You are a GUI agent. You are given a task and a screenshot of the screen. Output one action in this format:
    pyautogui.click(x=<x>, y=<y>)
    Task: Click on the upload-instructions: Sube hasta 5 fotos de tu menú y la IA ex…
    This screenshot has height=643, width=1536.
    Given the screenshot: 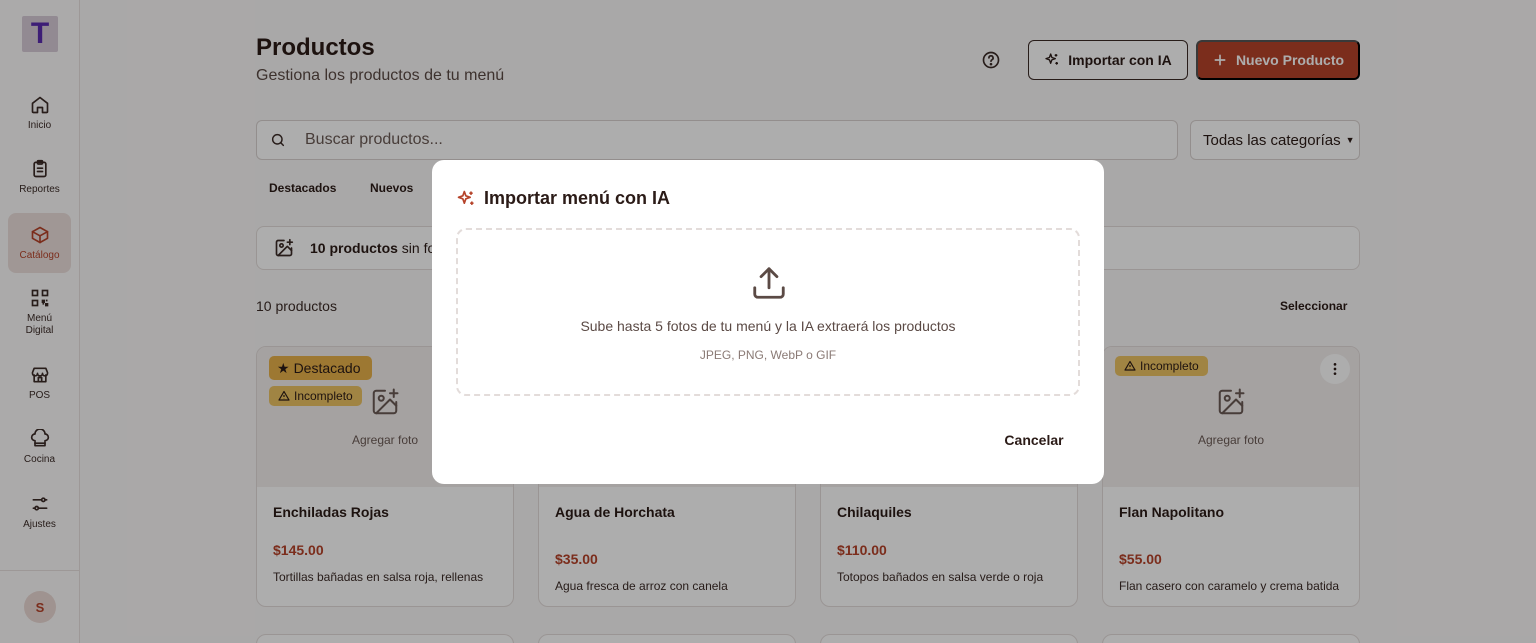 What is the action you would take?
    pyautogui.click(x=768, y=326)
    